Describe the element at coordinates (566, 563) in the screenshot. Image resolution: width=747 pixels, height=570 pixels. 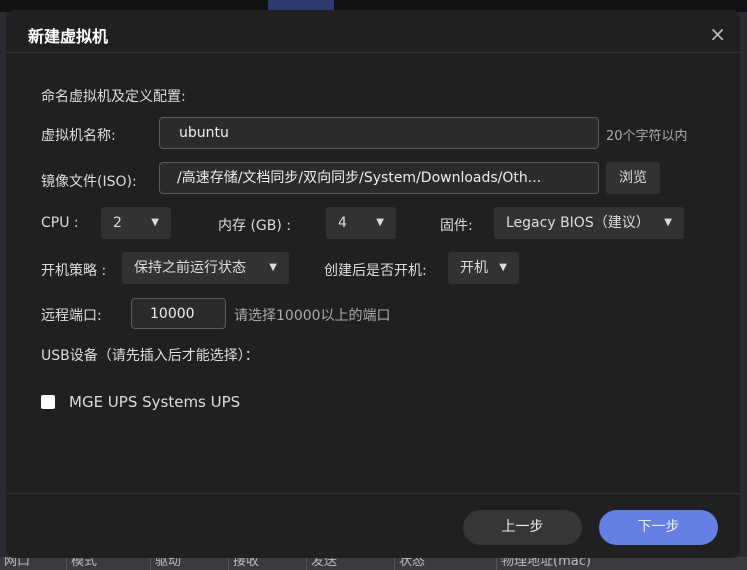
I see `col: 物理地址(mac)` at that location.